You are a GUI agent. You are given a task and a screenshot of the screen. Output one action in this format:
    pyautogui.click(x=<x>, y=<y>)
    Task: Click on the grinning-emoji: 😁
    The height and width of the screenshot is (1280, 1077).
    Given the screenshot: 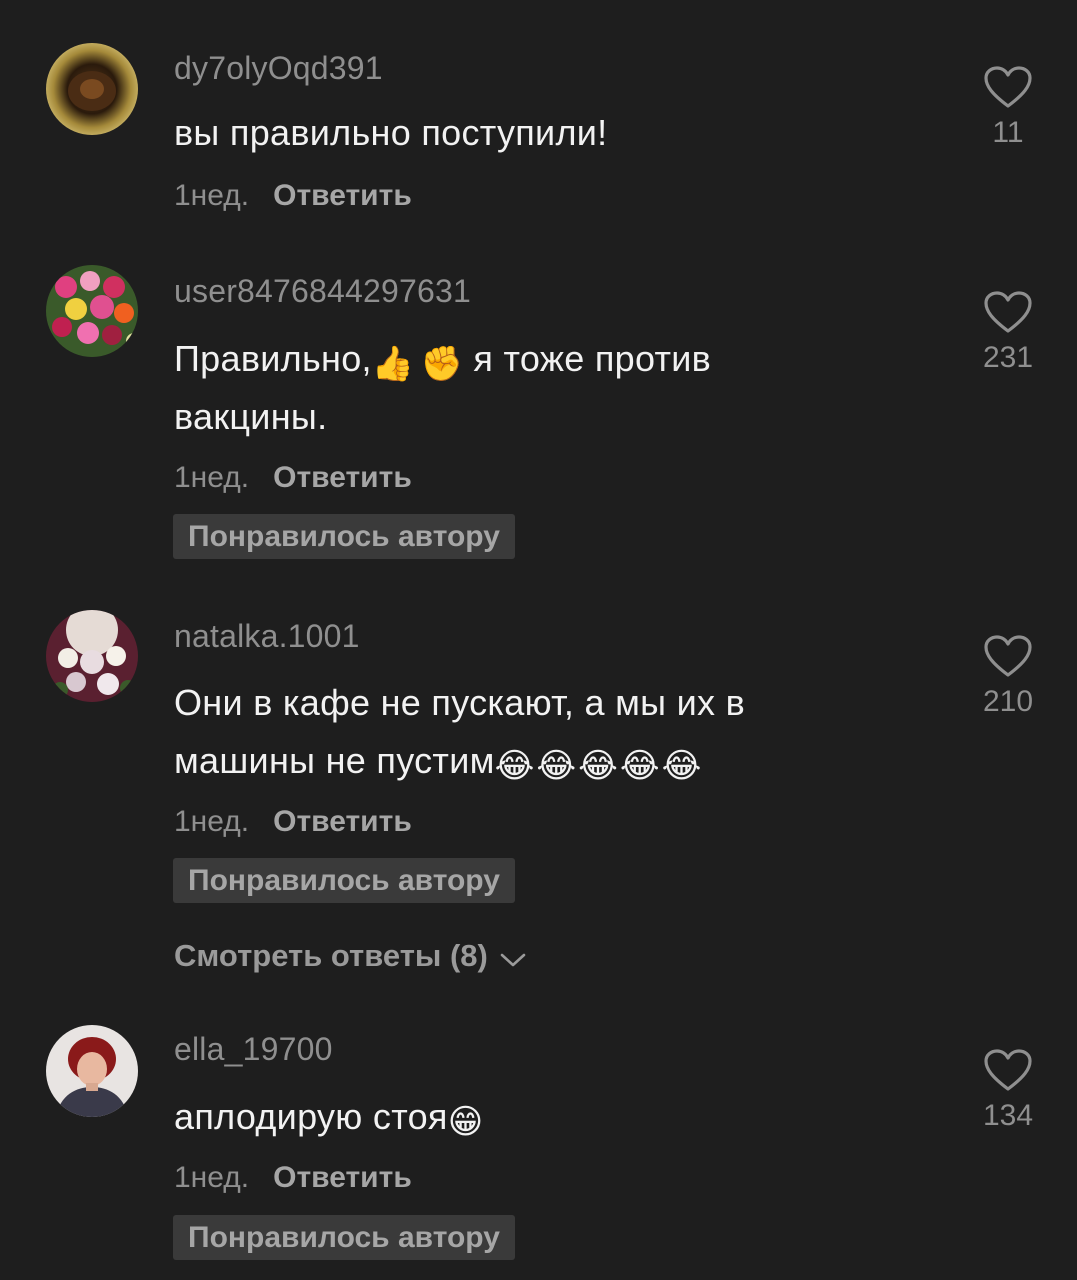 What is the action you would take?
    pyautogui.click(x=465, y=1122)
    